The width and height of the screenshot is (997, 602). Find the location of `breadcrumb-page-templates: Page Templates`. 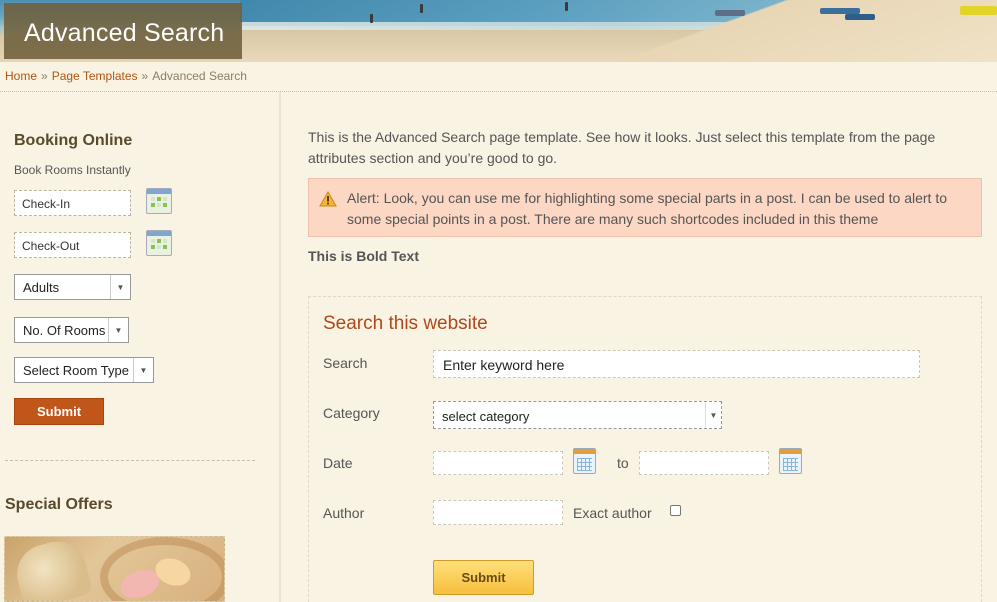

breadcrumb-page-templates: Page Templates is located at coordinates (95, 76).